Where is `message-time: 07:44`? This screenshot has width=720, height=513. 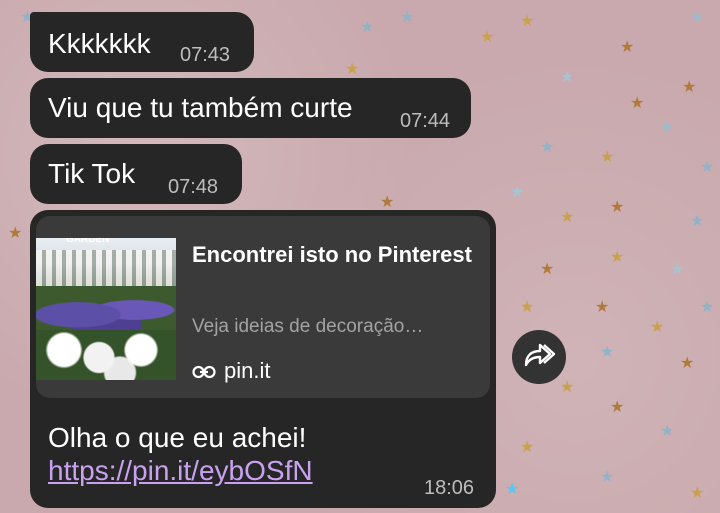
message-time: 07:44 is located at coordinates (425, 121).